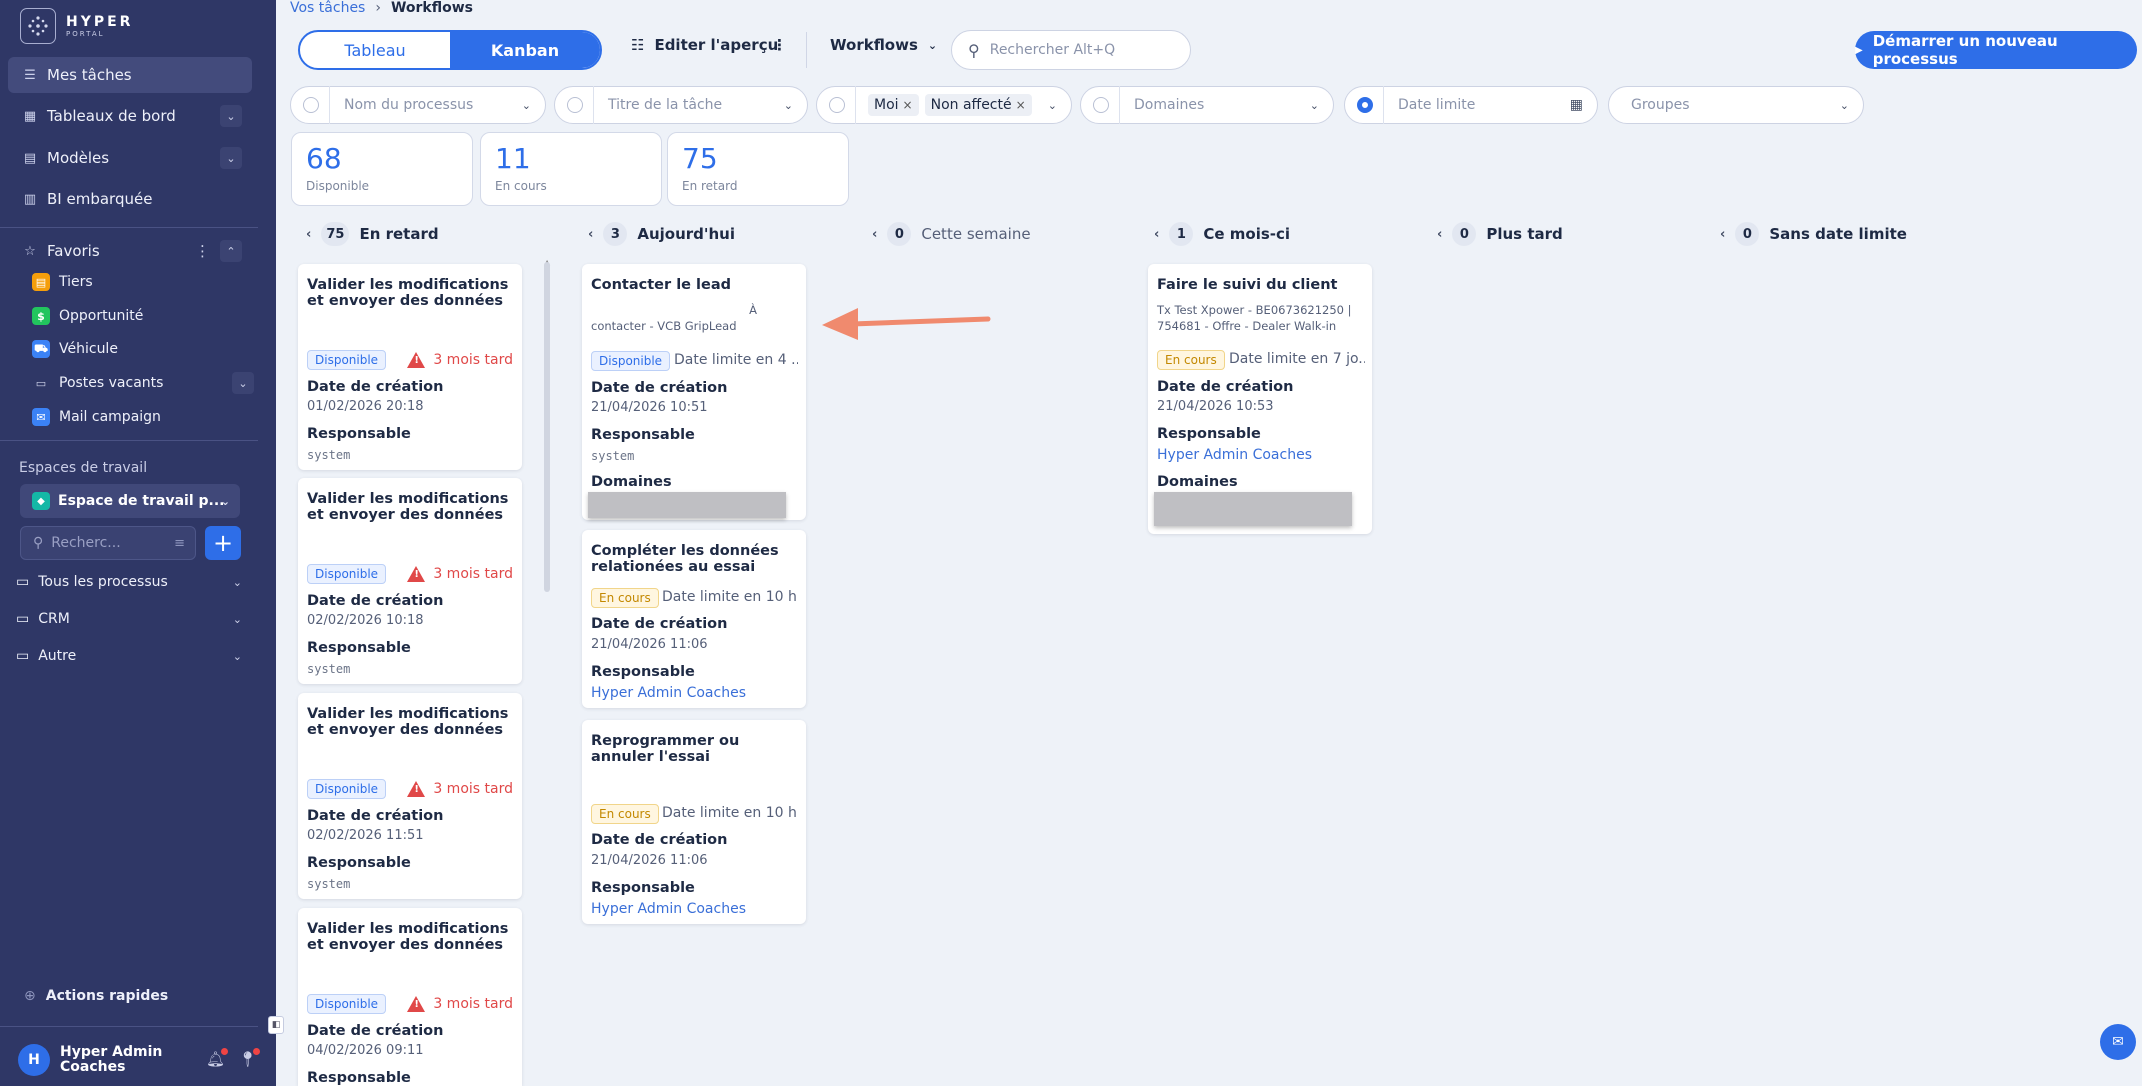 The width and height of the screenshot is (2142, 1086). Describe the element at coordinates (1859, 50) in the screenshot. I see `play-icon: ▶` at that location.